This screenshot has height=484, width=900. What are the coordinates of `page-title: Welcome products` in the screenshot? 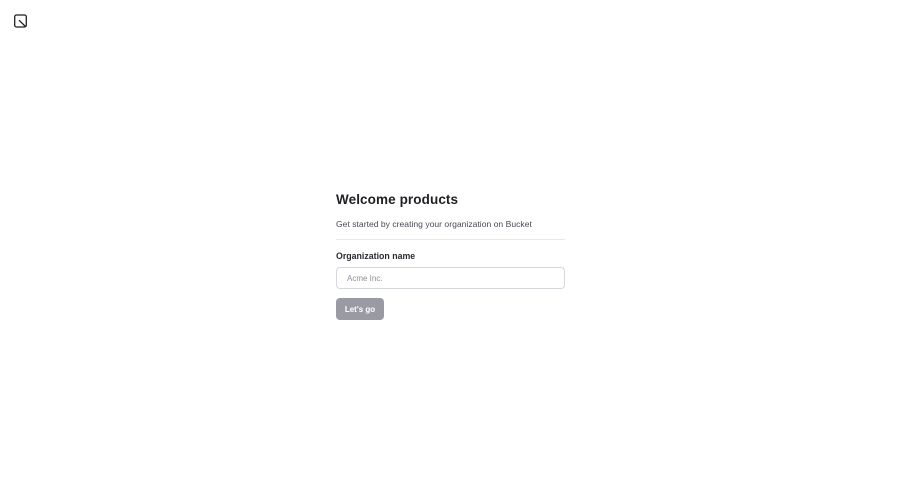 It's located at (397, 199).